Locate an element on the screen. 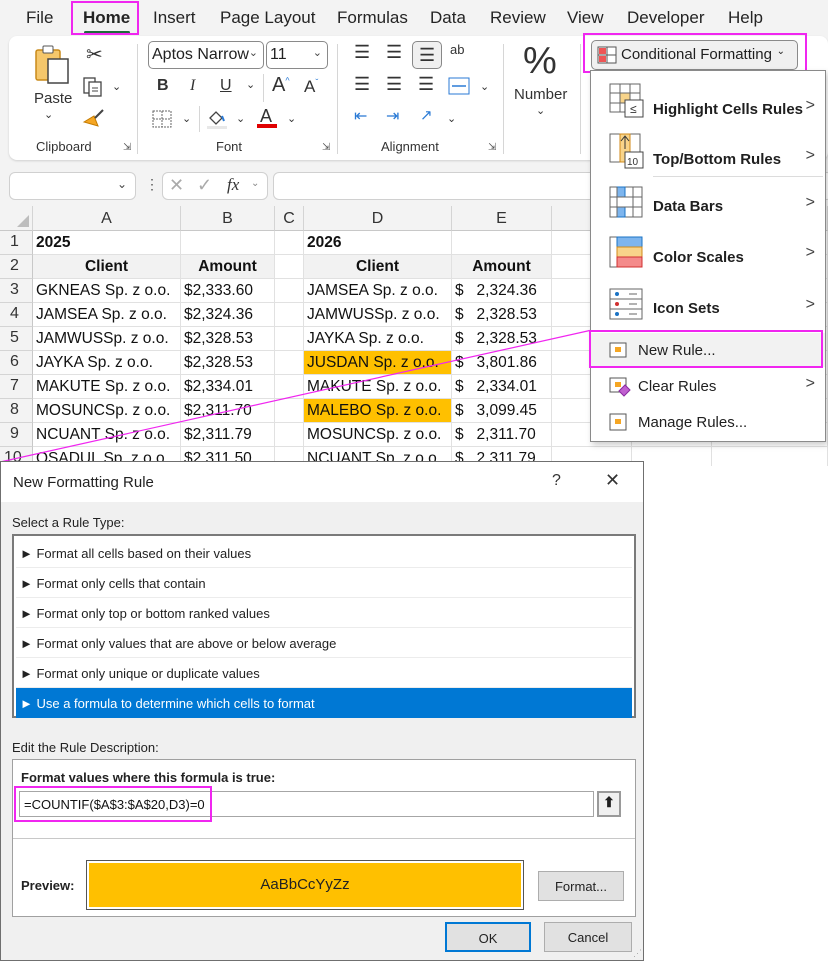 The image size is (828, 961). select-rule-type-label: Select a Rule Type: is located at coordinates (68, 522).